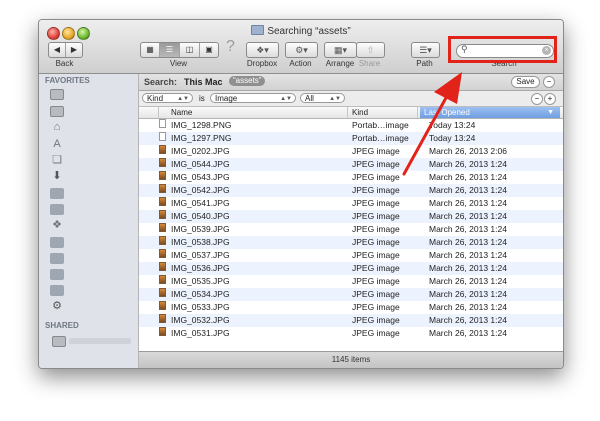 The image size is (600, 421). What do you see at coordinates (150, 50) in the screenshot?
I see `icon-view-button: ▦` at bounding box center [150, 50].